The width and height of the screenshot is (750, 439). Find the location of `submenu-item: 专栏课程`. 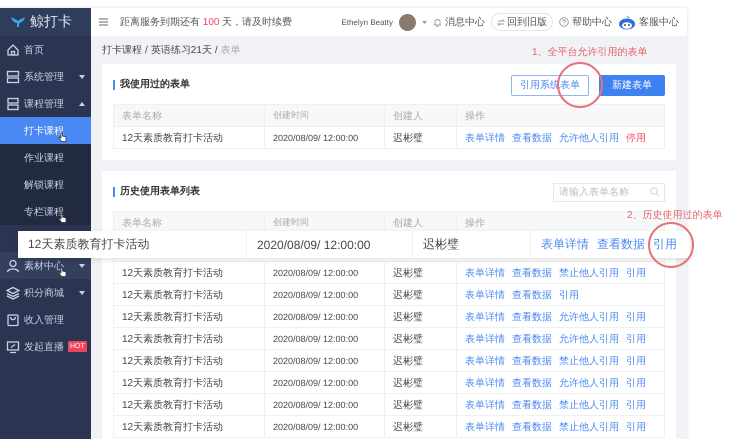

submenu-item: 专栏课程 is located at coordinates (45, 211).